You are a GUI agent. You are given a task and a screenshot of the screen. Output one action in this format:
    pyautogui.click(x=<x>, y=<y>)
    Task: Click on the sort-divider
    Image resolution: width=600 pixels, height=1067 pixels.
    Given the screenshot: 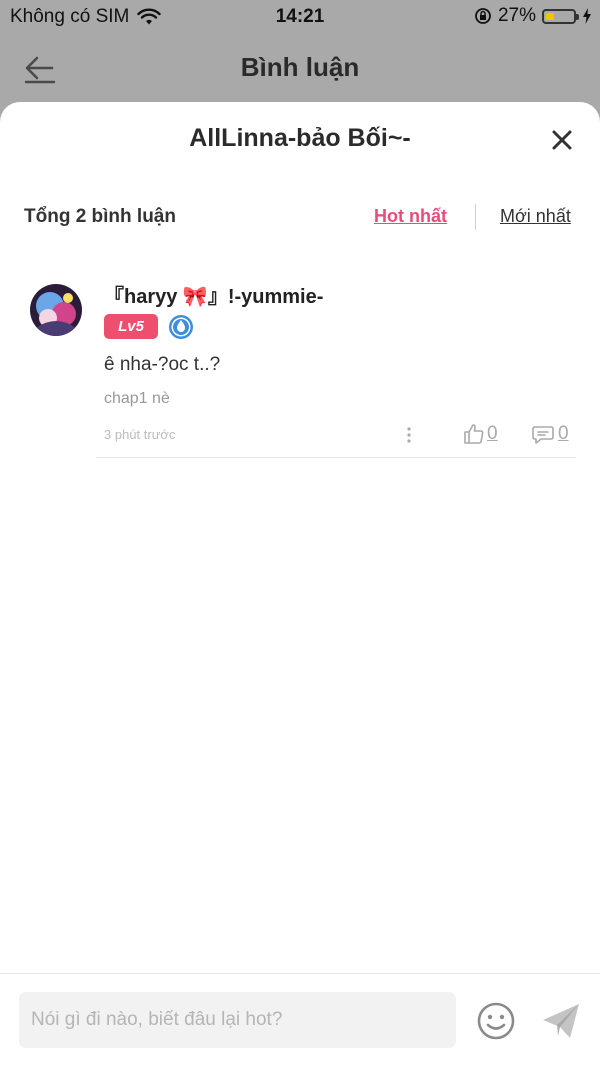 What is the action you would take?
    pyautogui.click(x=475, y=217)
    